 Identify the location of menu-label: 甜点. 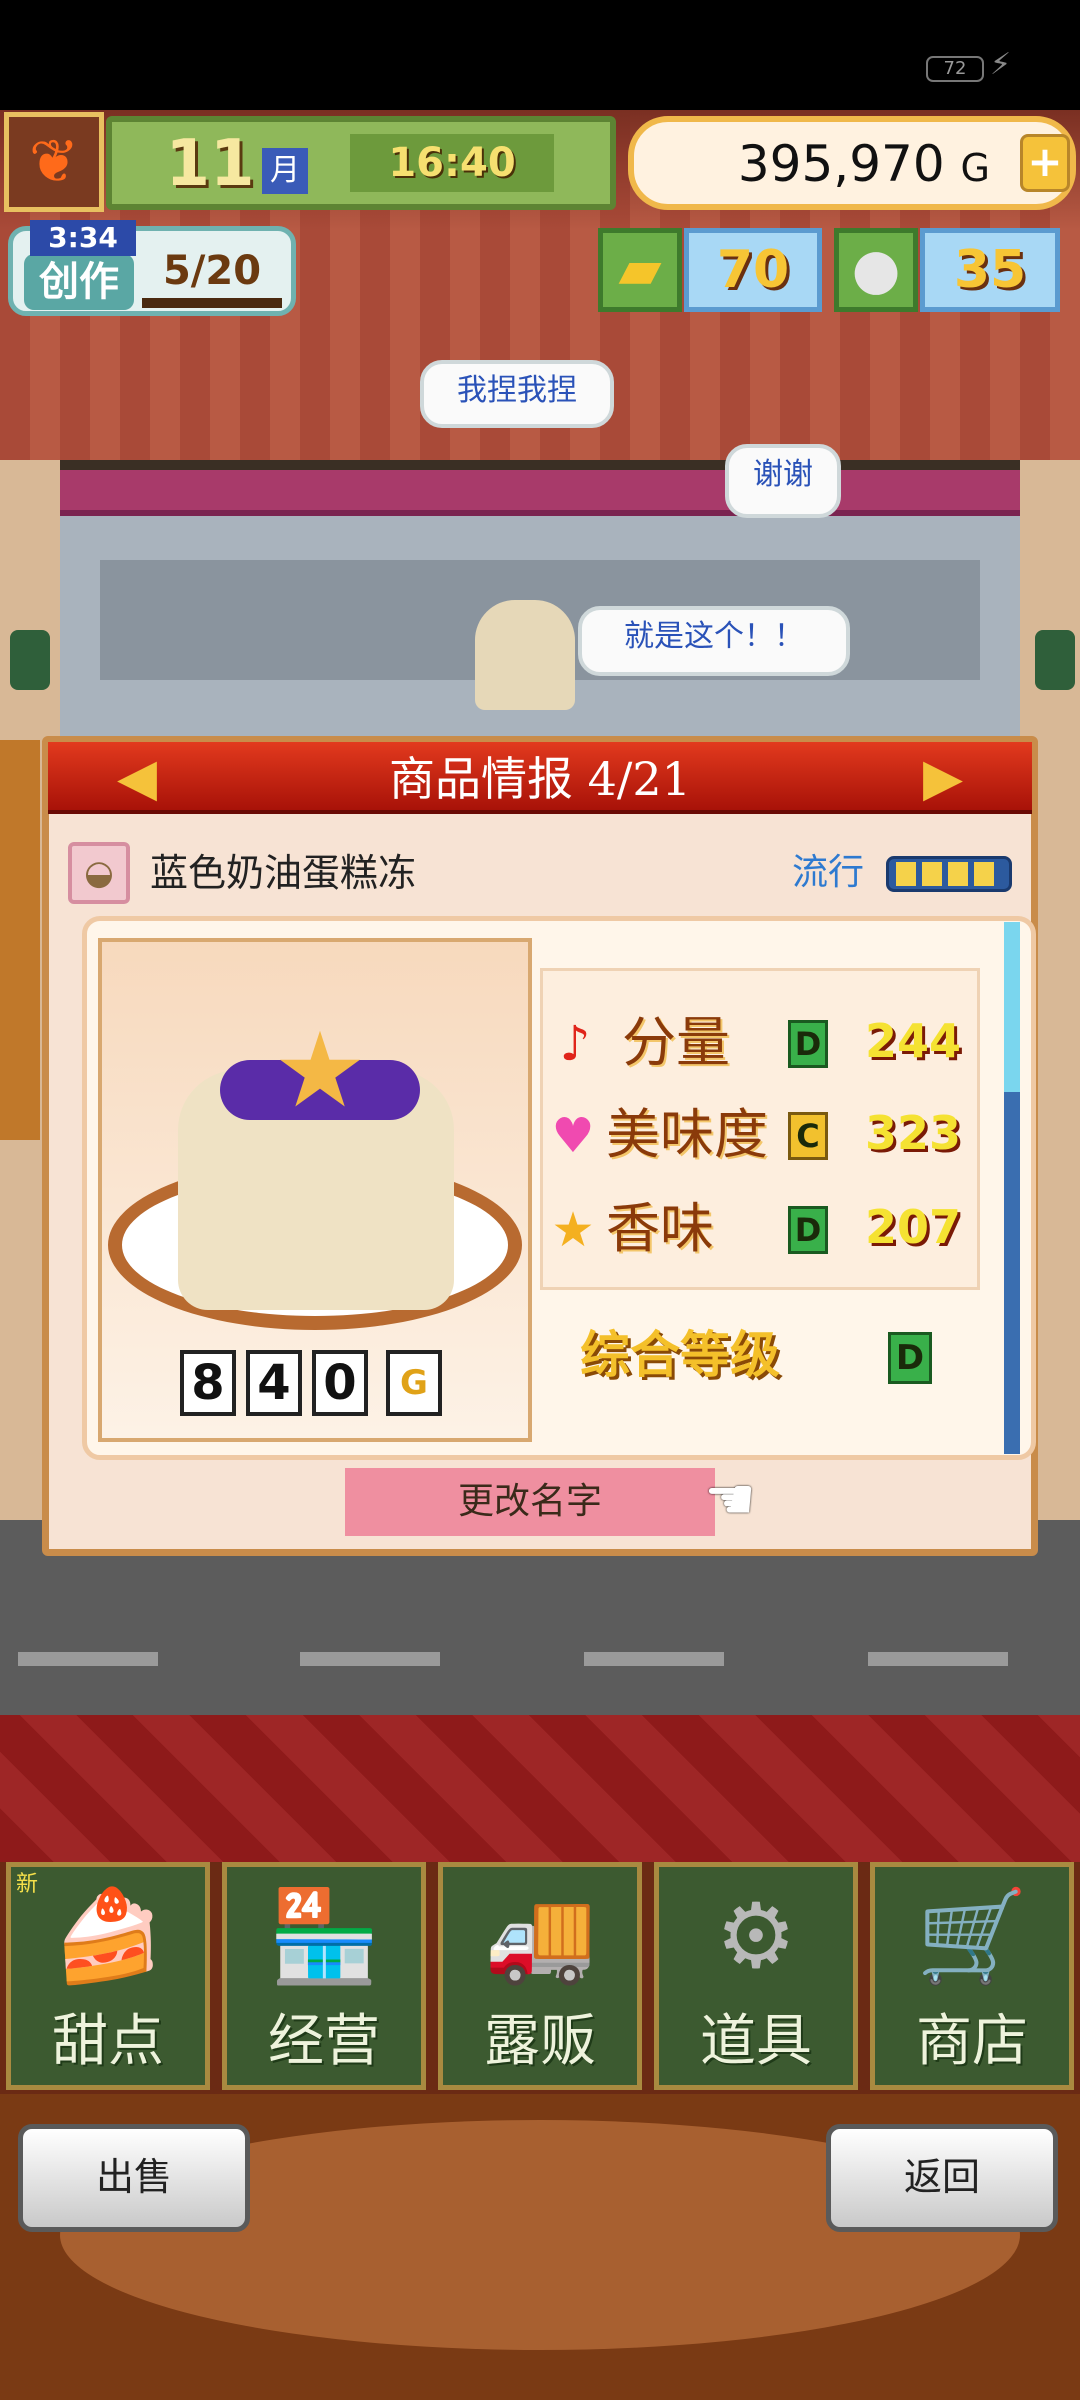
(108, 2041).